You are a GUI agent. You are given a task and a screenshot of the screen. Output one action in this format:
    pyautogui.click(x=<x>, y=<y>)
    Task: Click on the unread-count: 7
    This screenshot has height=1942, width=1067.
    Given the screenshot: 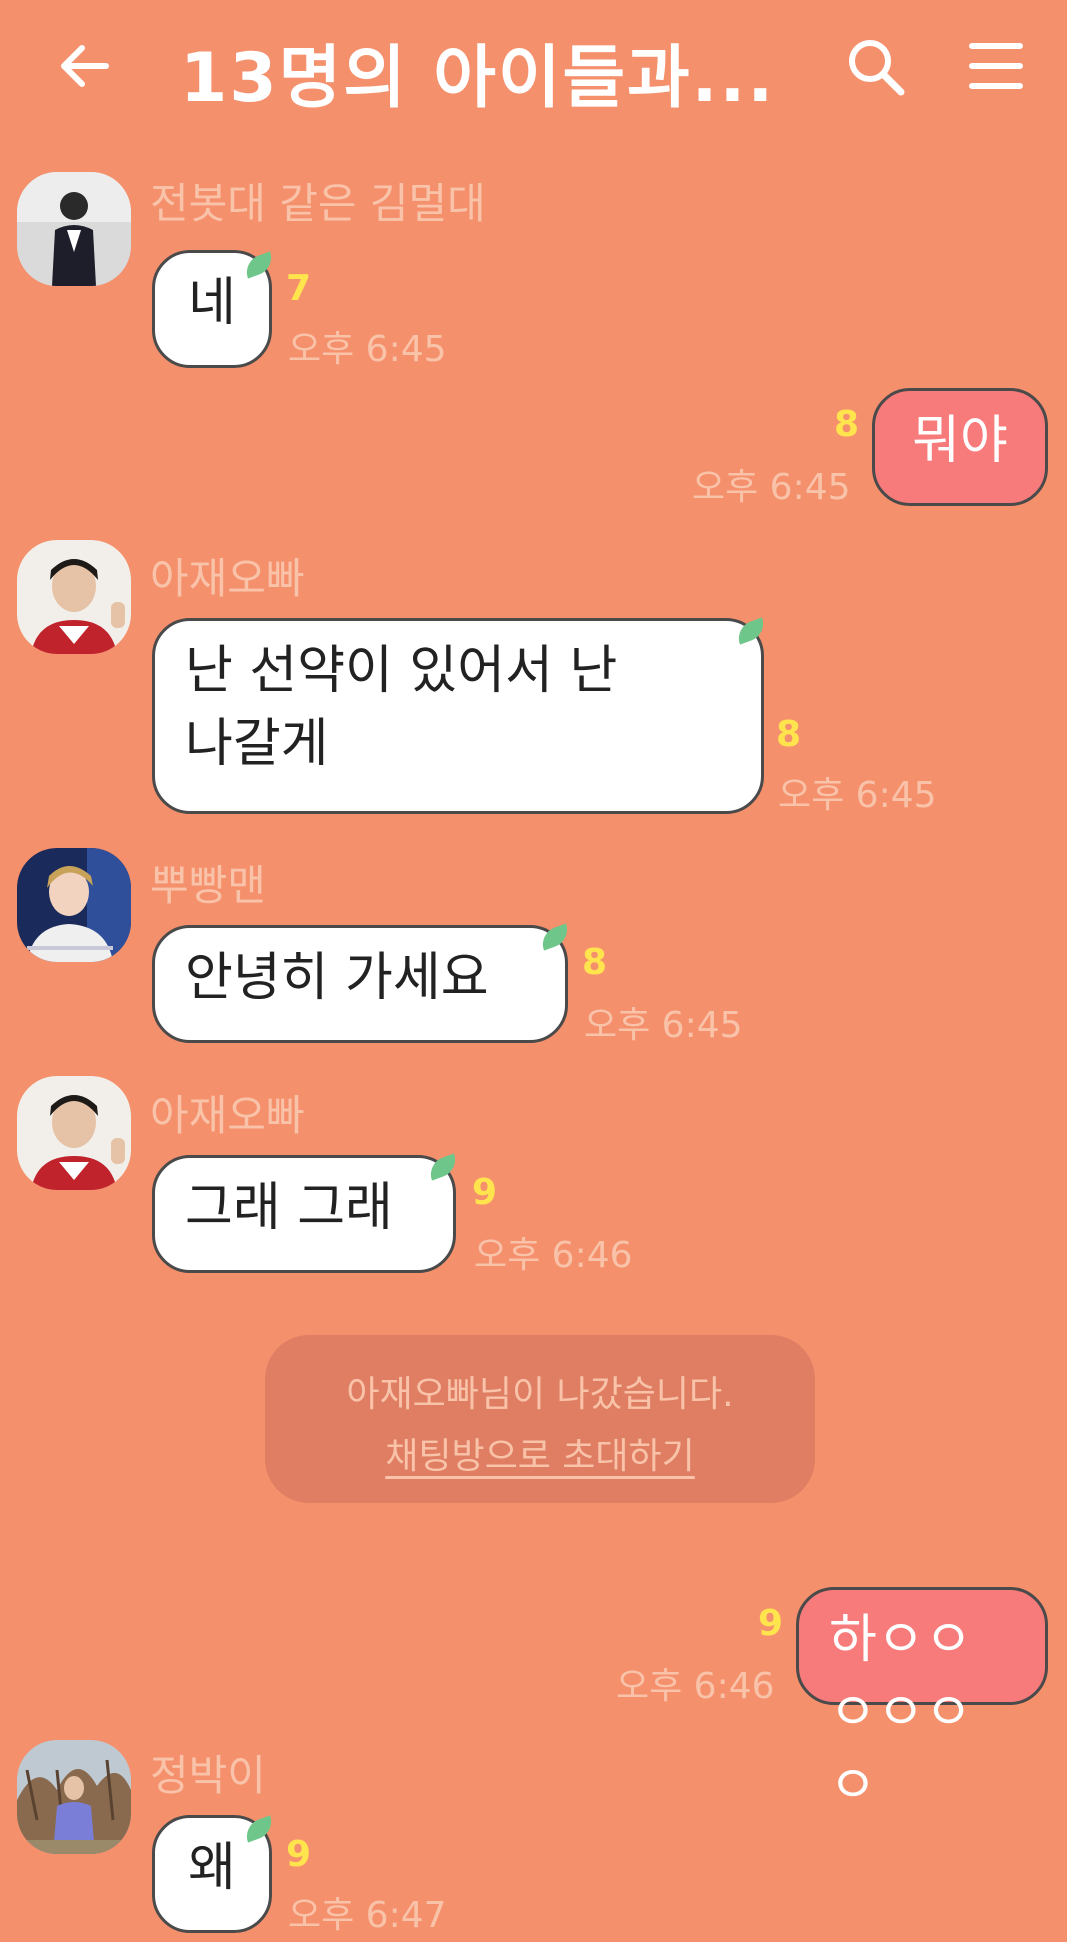 What is the action you would take?
    pyautogui.click(x=299, y=288)
    